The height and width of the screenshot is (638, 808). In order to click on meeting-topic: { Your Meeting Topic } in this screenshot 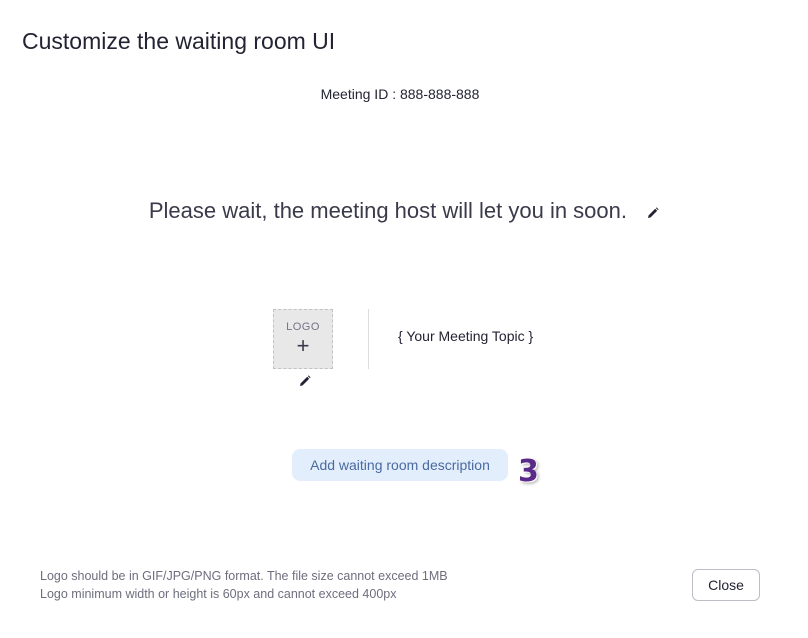, I will do `click(465, 336)`.